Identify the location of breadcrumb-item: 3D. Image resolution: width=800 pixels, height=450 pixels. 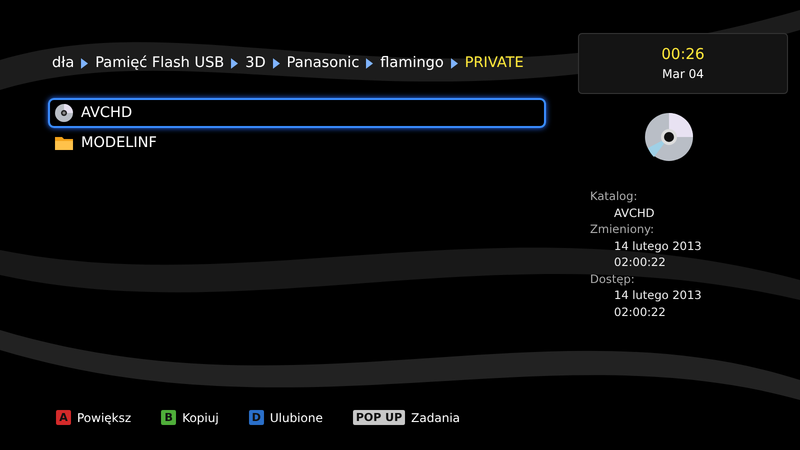
(255, 63).